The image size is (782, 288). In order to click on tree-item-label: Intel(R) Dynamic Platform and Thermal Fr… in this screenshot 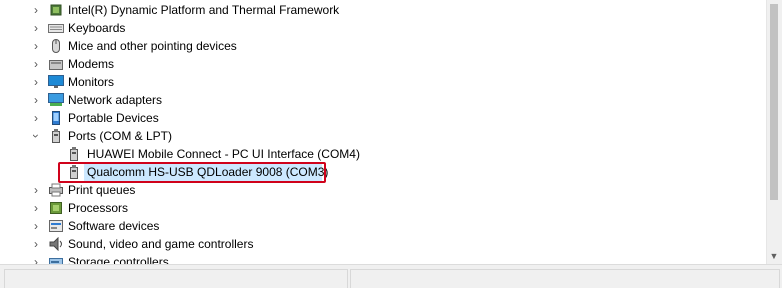, I will do `click(204, 10)`.